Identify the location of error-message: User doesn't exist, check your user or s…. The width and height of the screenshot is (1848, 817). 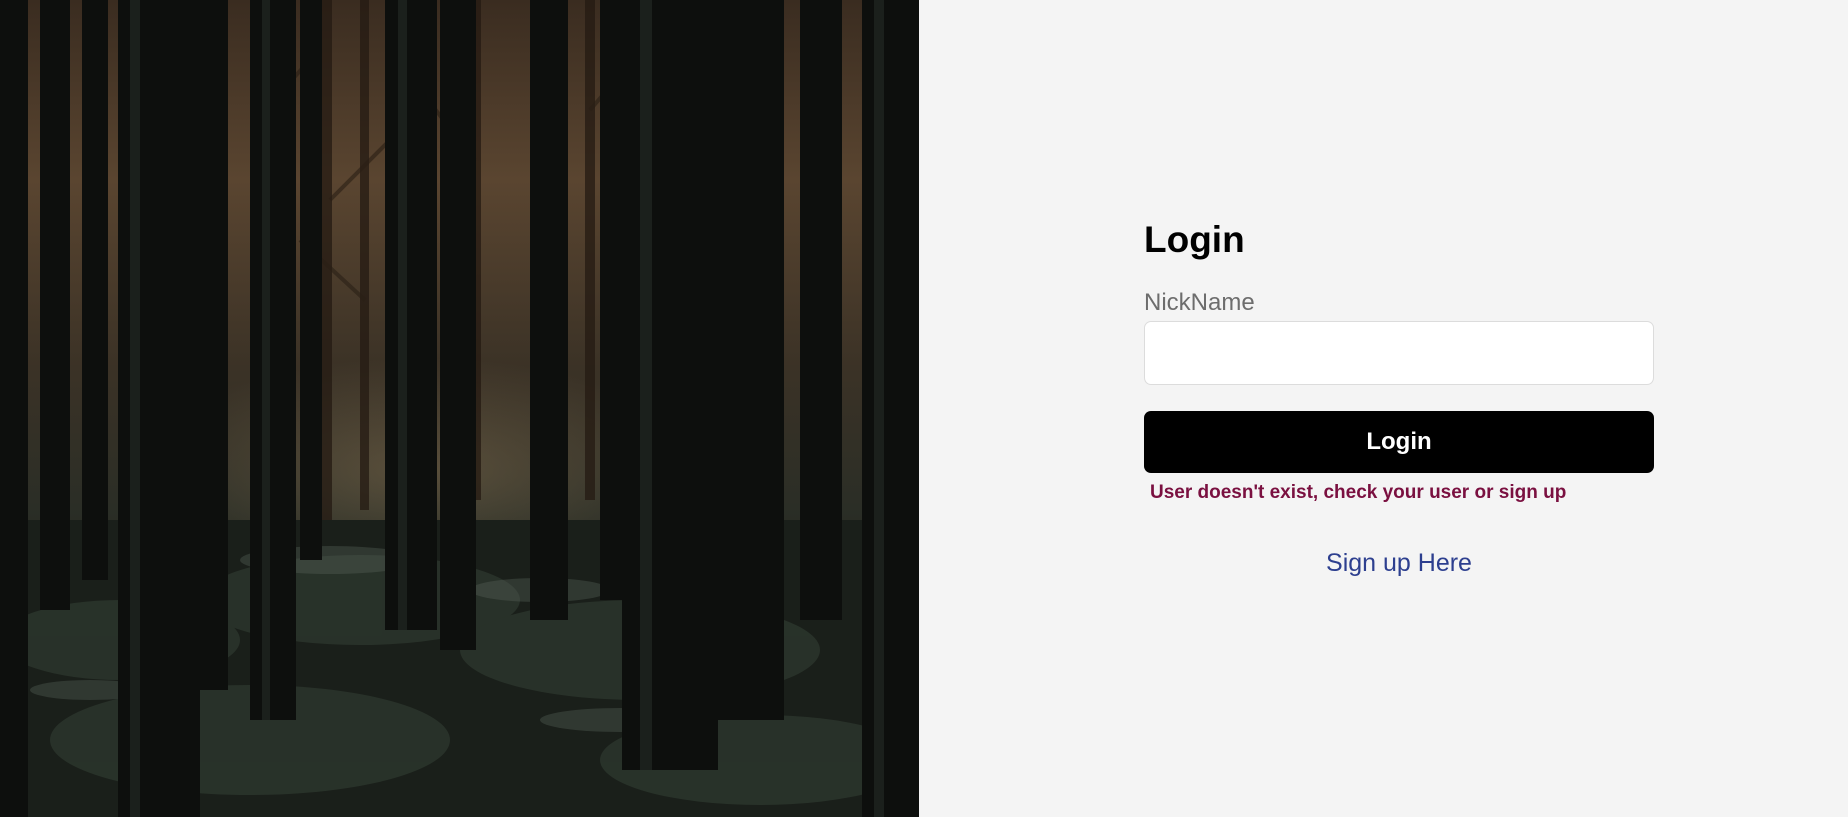
(1358, 492).